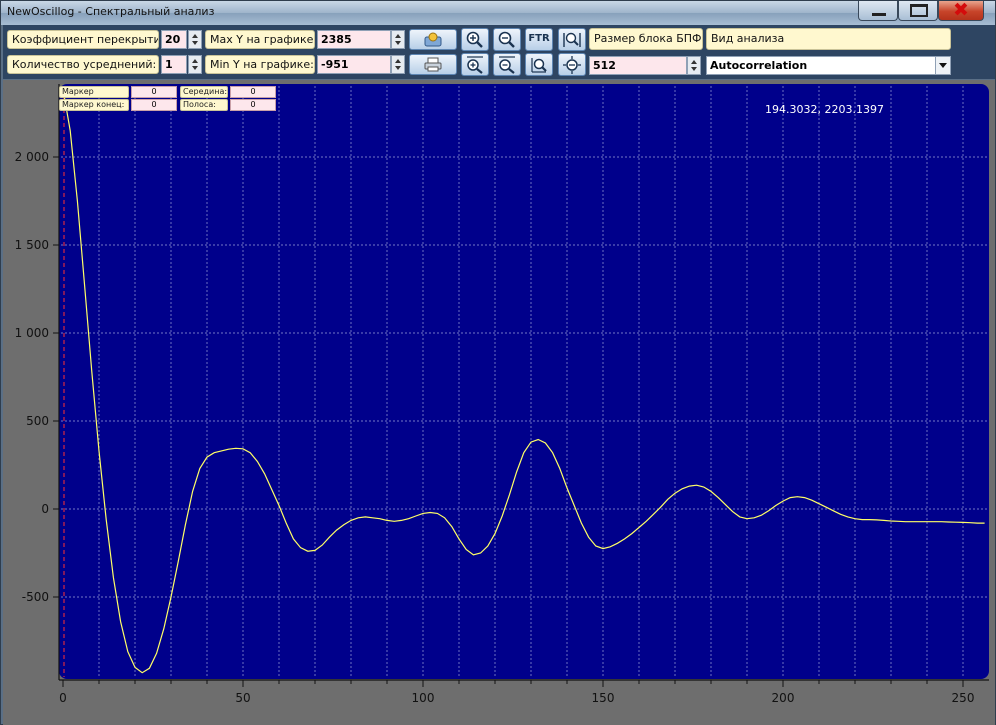 The width and height of the screenshot is (996, 725). I want to click on marker-end-label: Маркер конец:, so click(94, 105).